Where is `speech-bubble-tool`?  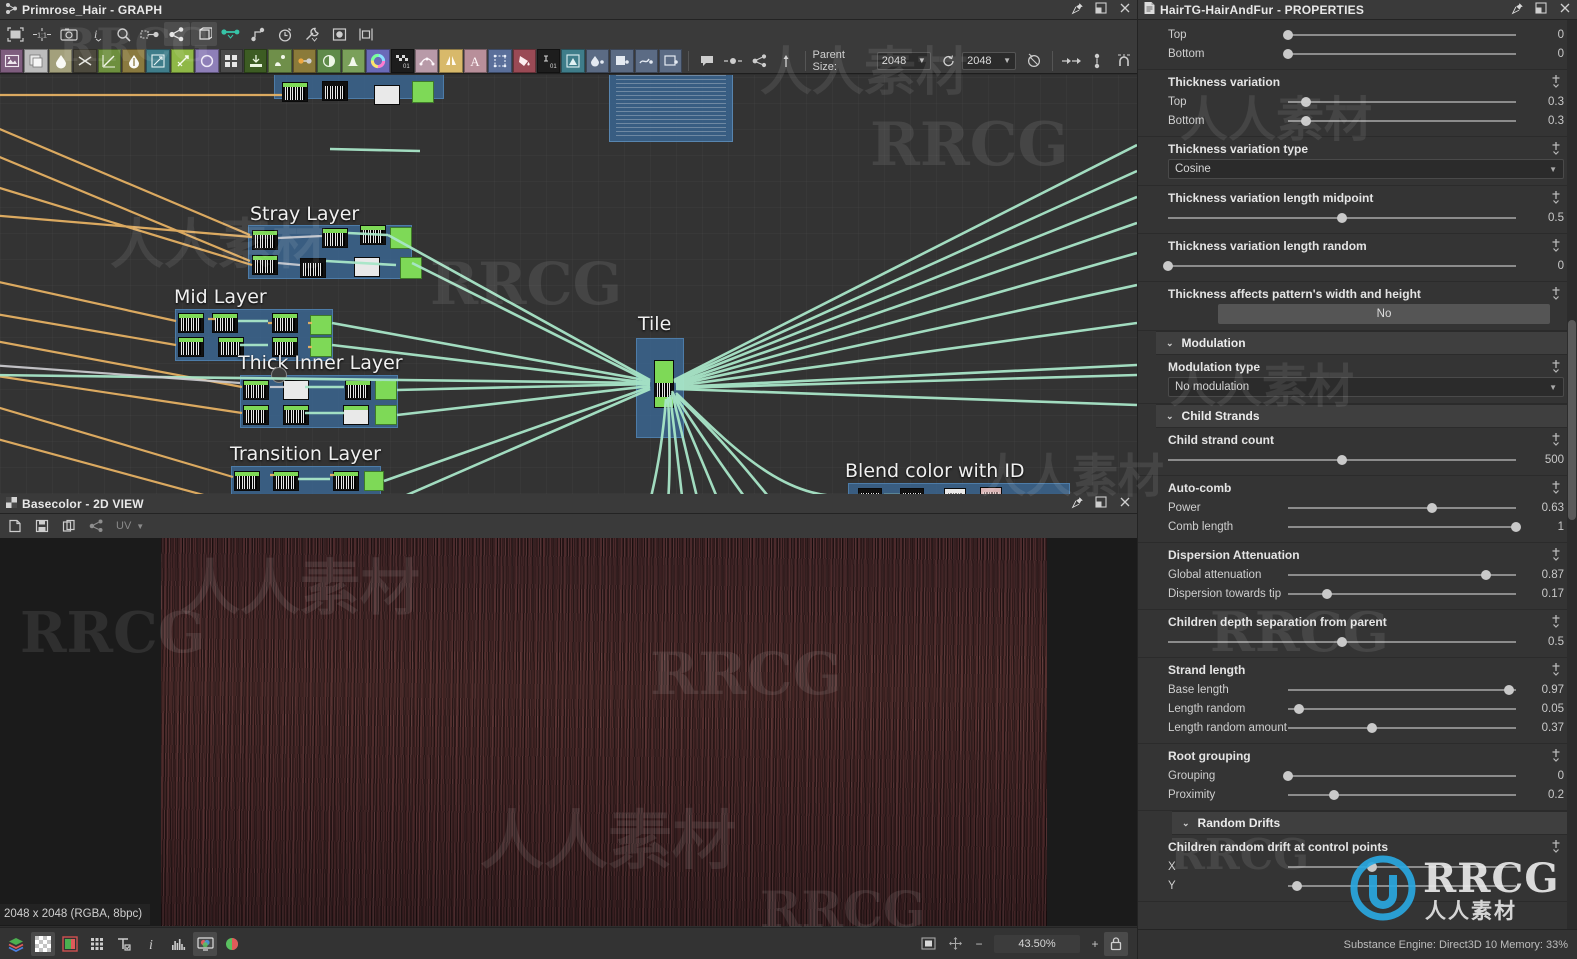 speech-bubble-tool is located at coordinates (706, 61).